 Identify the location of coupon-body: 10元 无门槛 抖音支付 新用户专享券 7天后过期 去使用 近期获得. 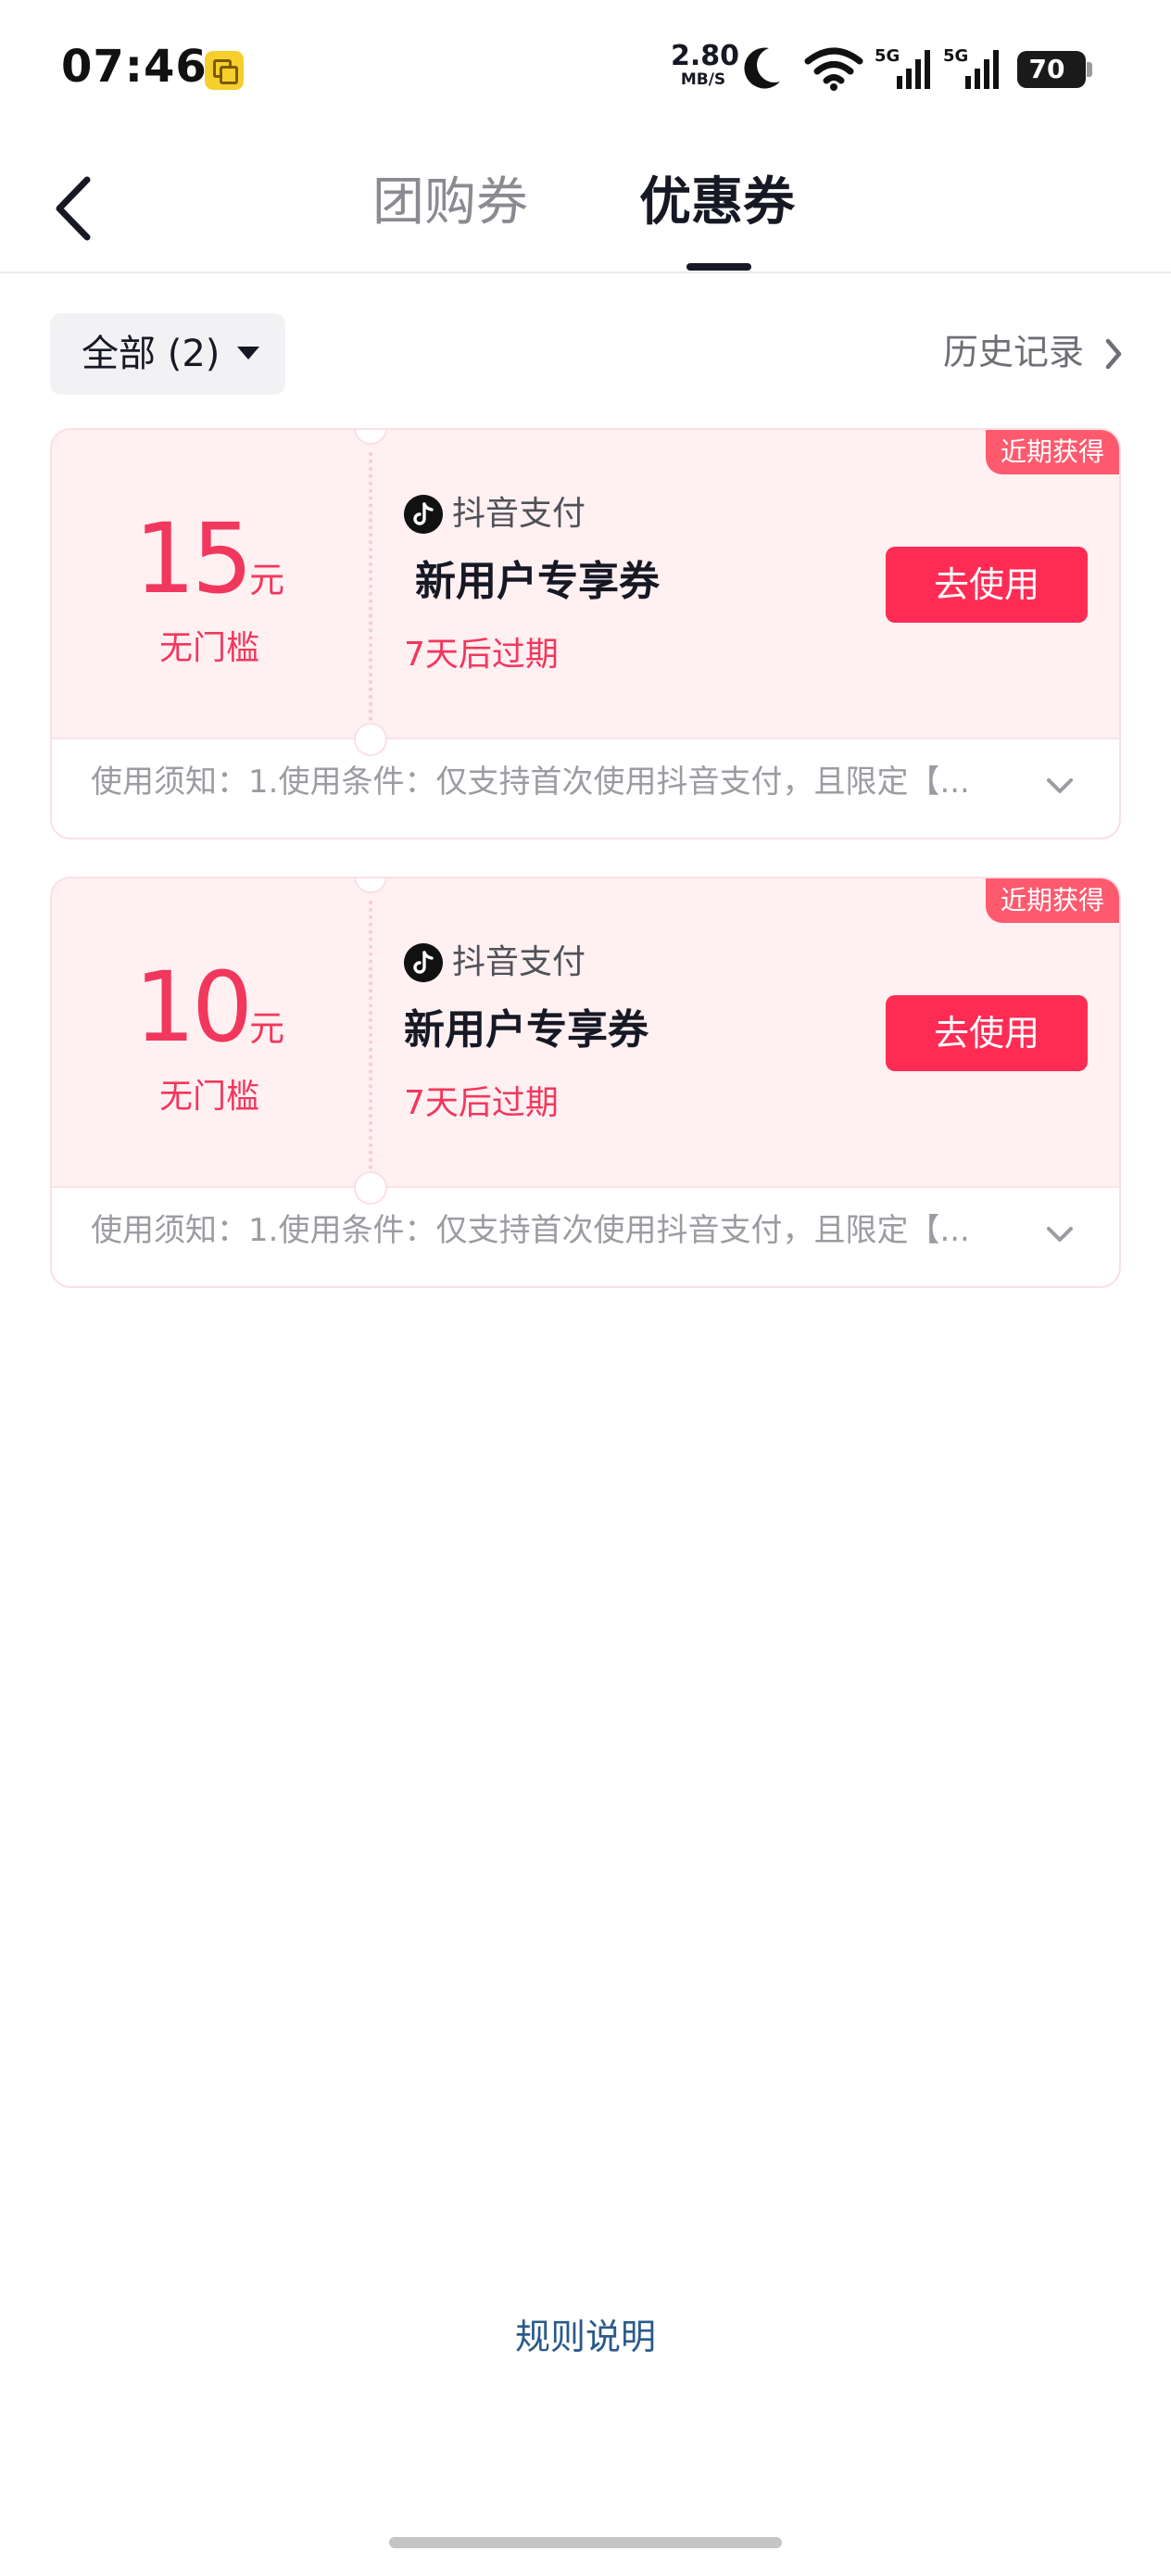
(585, 1033).